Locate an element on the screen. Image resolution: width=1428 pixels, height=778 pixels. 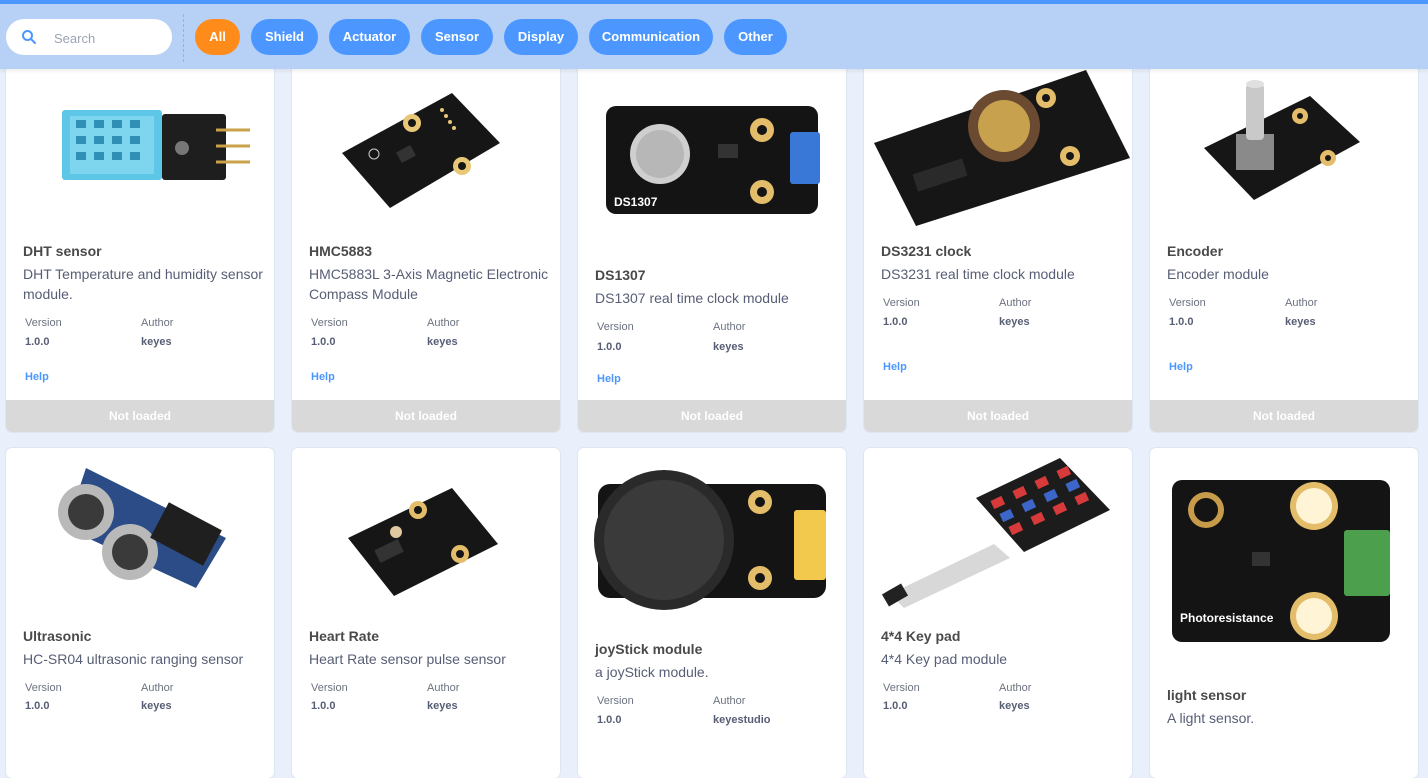
card-title: 4*4 Key pad is located at coordinates (921, 636).